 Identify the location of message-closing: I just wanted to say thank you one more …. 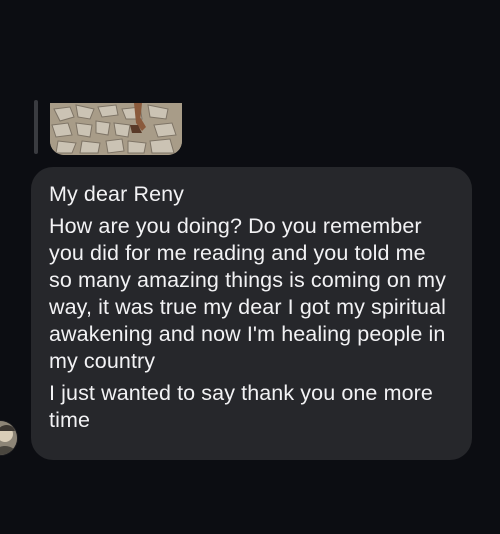
(244, 406).